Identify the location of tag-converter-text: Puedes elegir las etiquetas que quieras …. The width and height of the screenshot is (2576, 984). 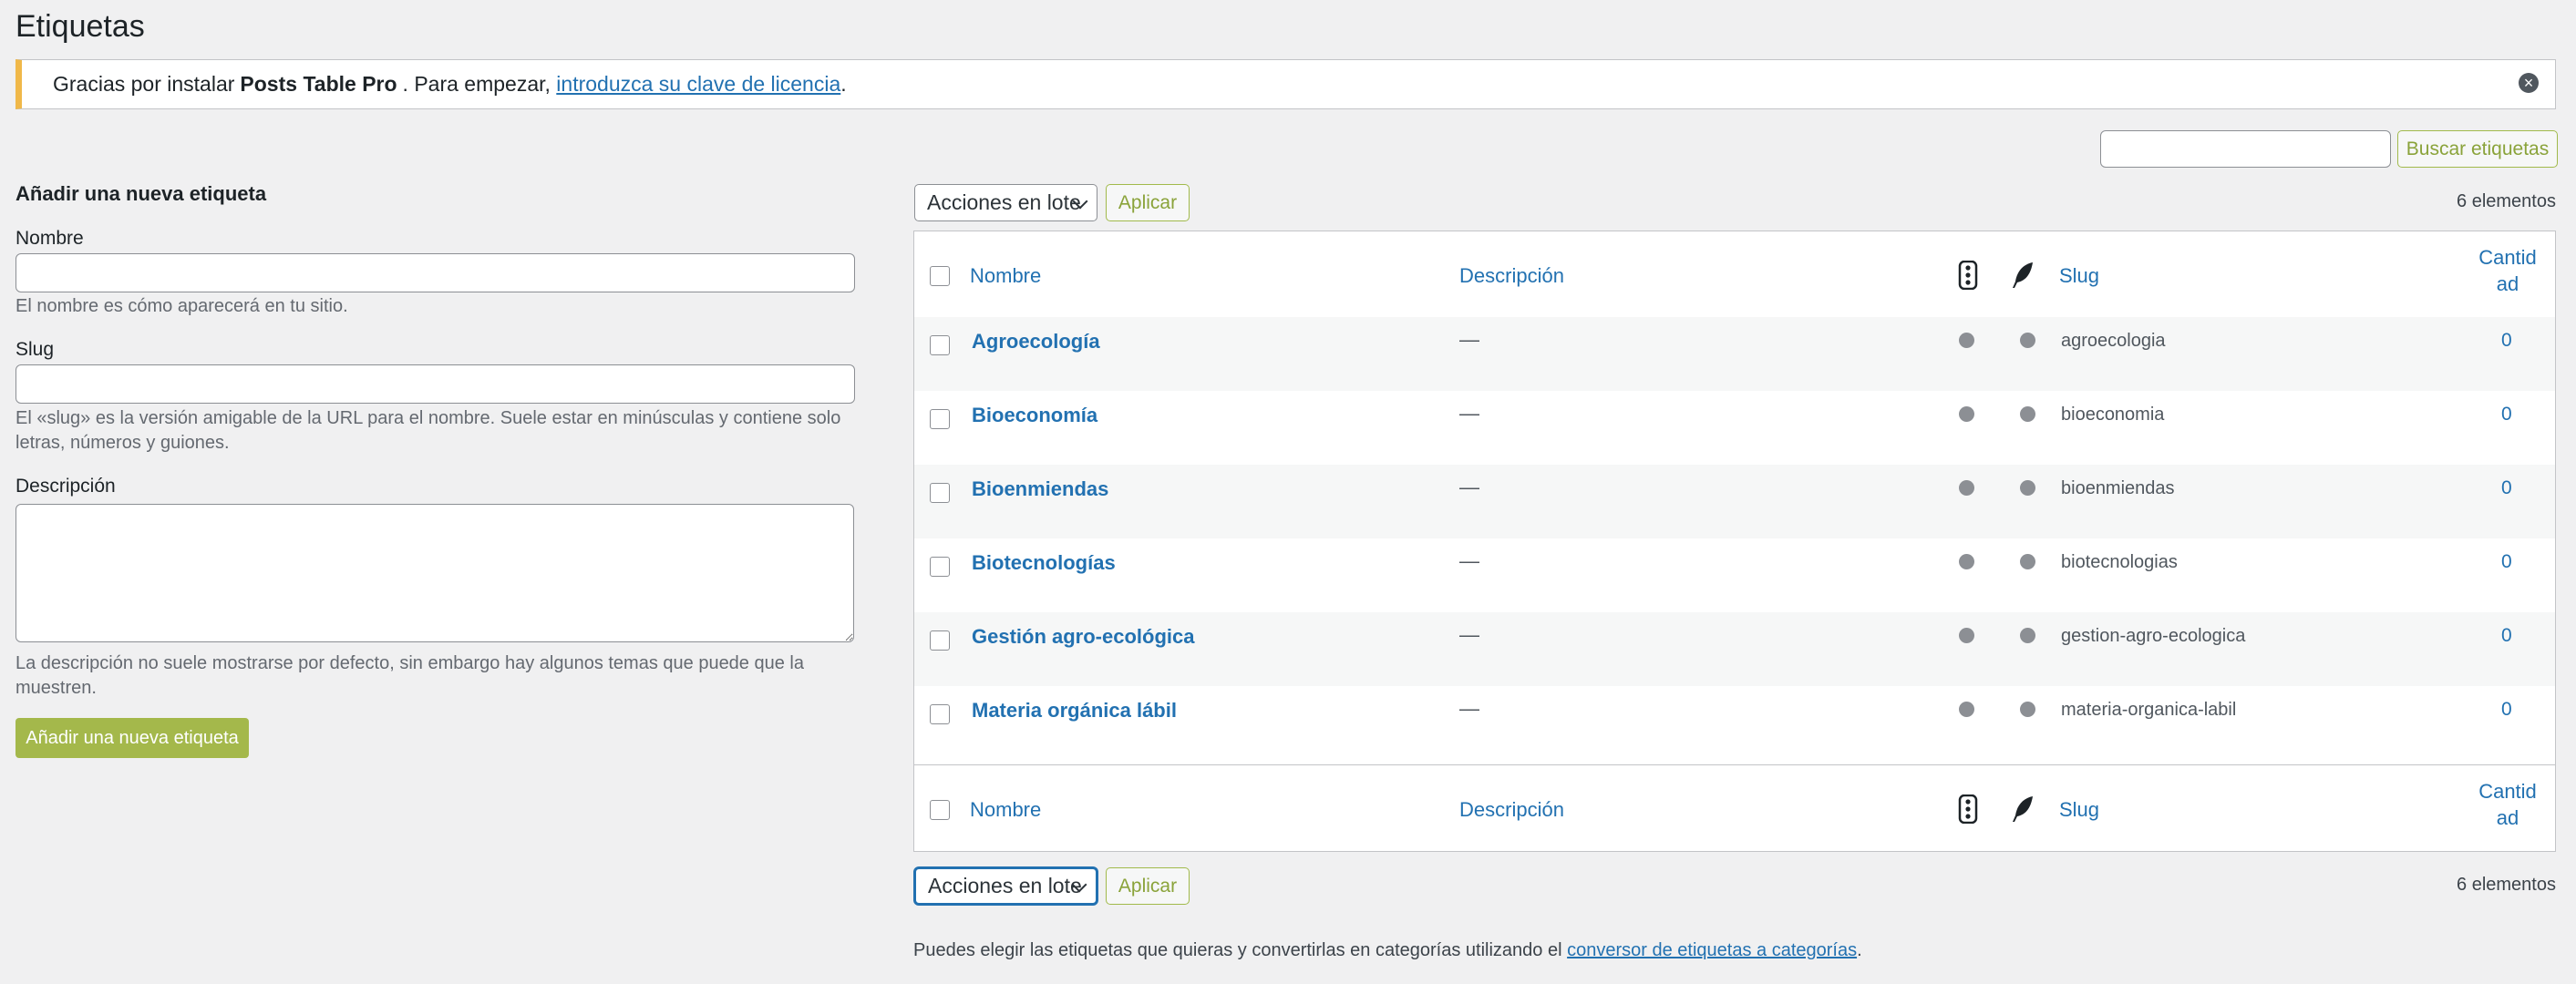
(1237, 950).